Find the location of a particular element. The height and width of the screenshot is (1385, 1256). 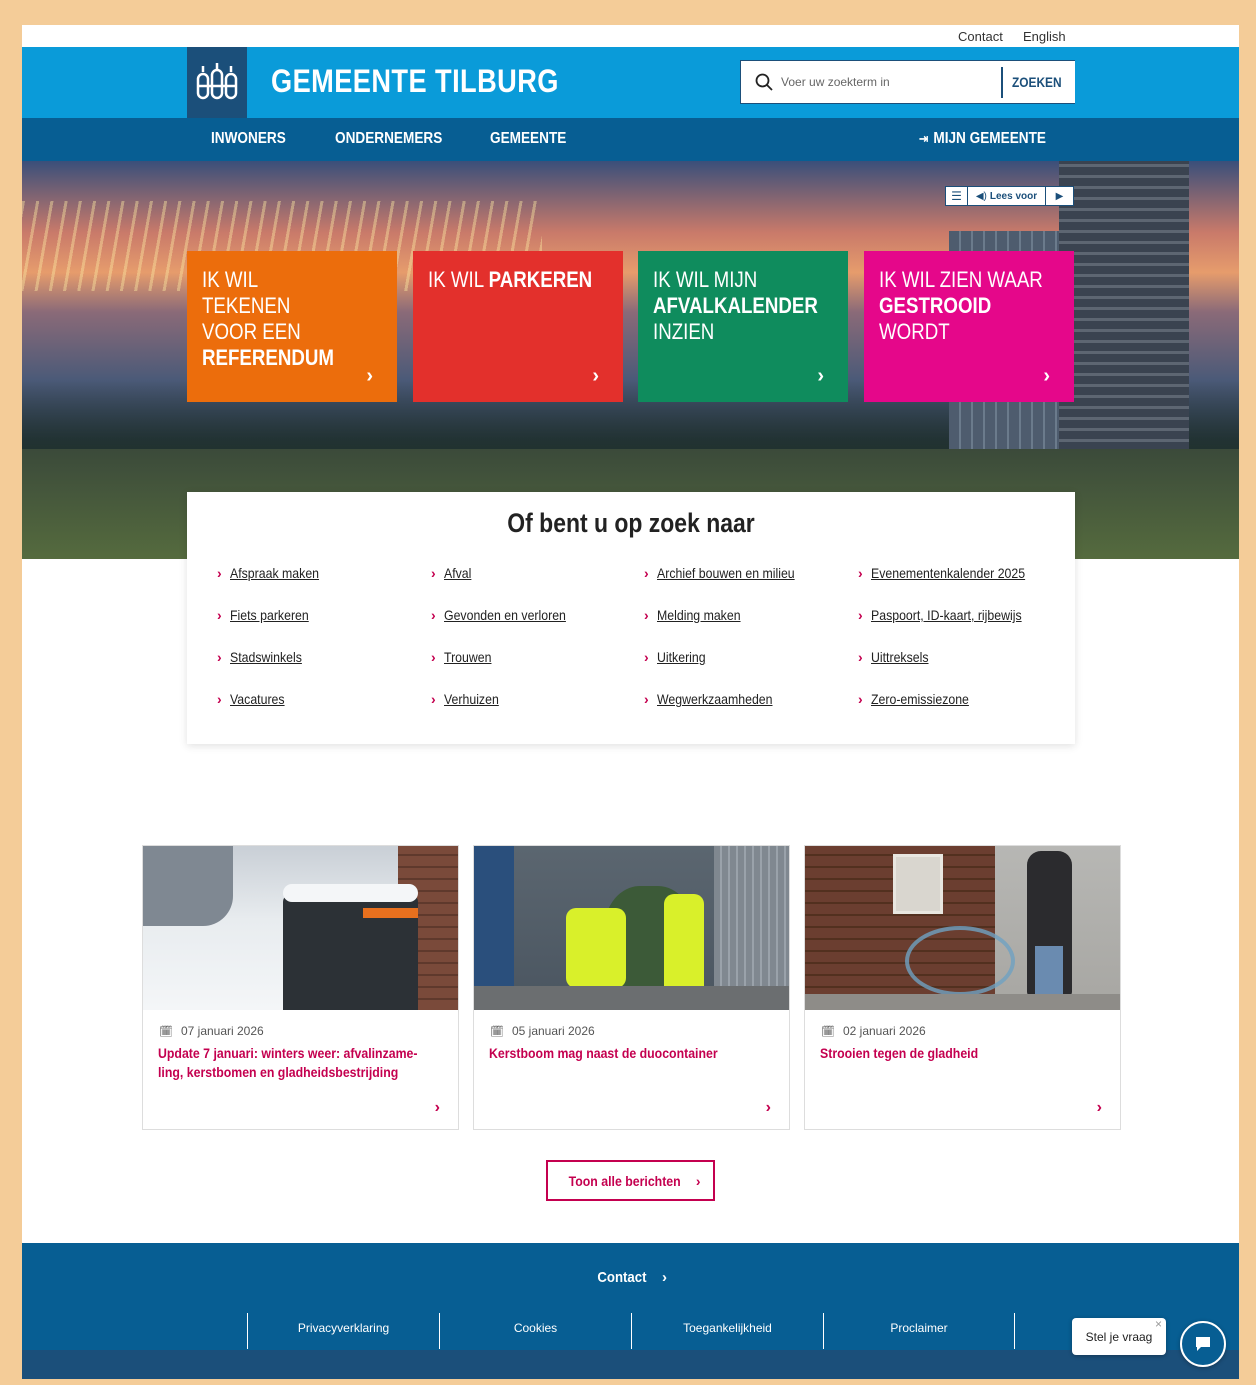

tile-gestrooid-text: IK WIL ZIEN WAAR GESTROOID WORDT is located at coordinates (977, 306).